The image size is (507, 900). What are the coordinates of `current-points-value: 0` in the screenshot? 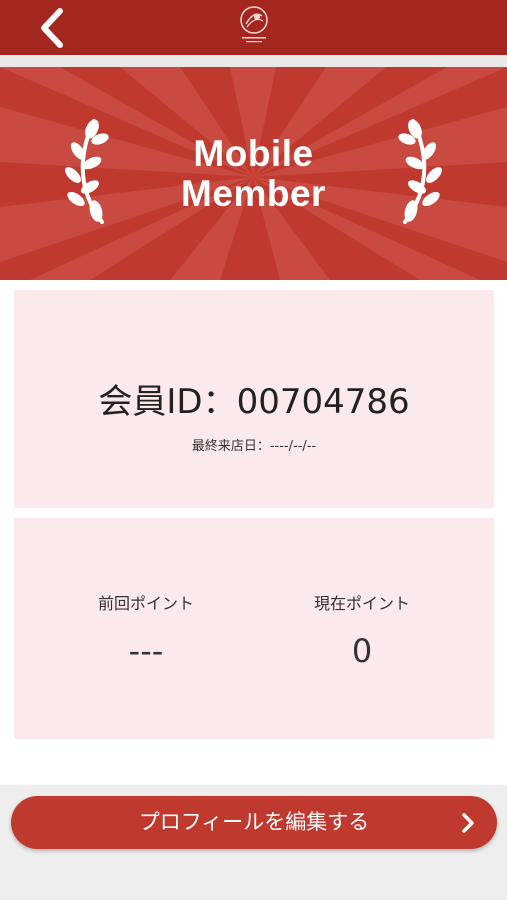 It's located at (362, 651).